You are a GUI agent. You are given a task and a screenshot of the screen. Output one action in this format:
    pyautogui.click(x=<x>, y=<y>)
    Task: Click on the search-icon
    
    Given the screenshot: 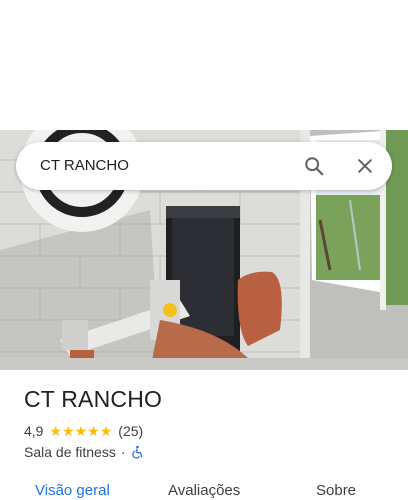 What is the action you would take?
    pyautogui.click(x=314, y=166)
    